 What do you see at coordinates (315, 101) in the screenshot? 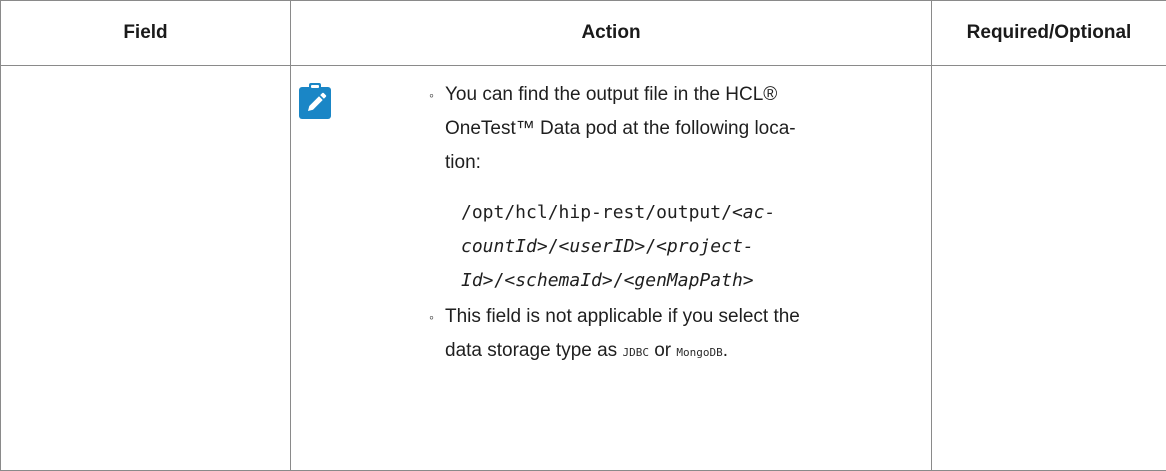
I see `pencil-note-icon` at bounding box center [315, 101].